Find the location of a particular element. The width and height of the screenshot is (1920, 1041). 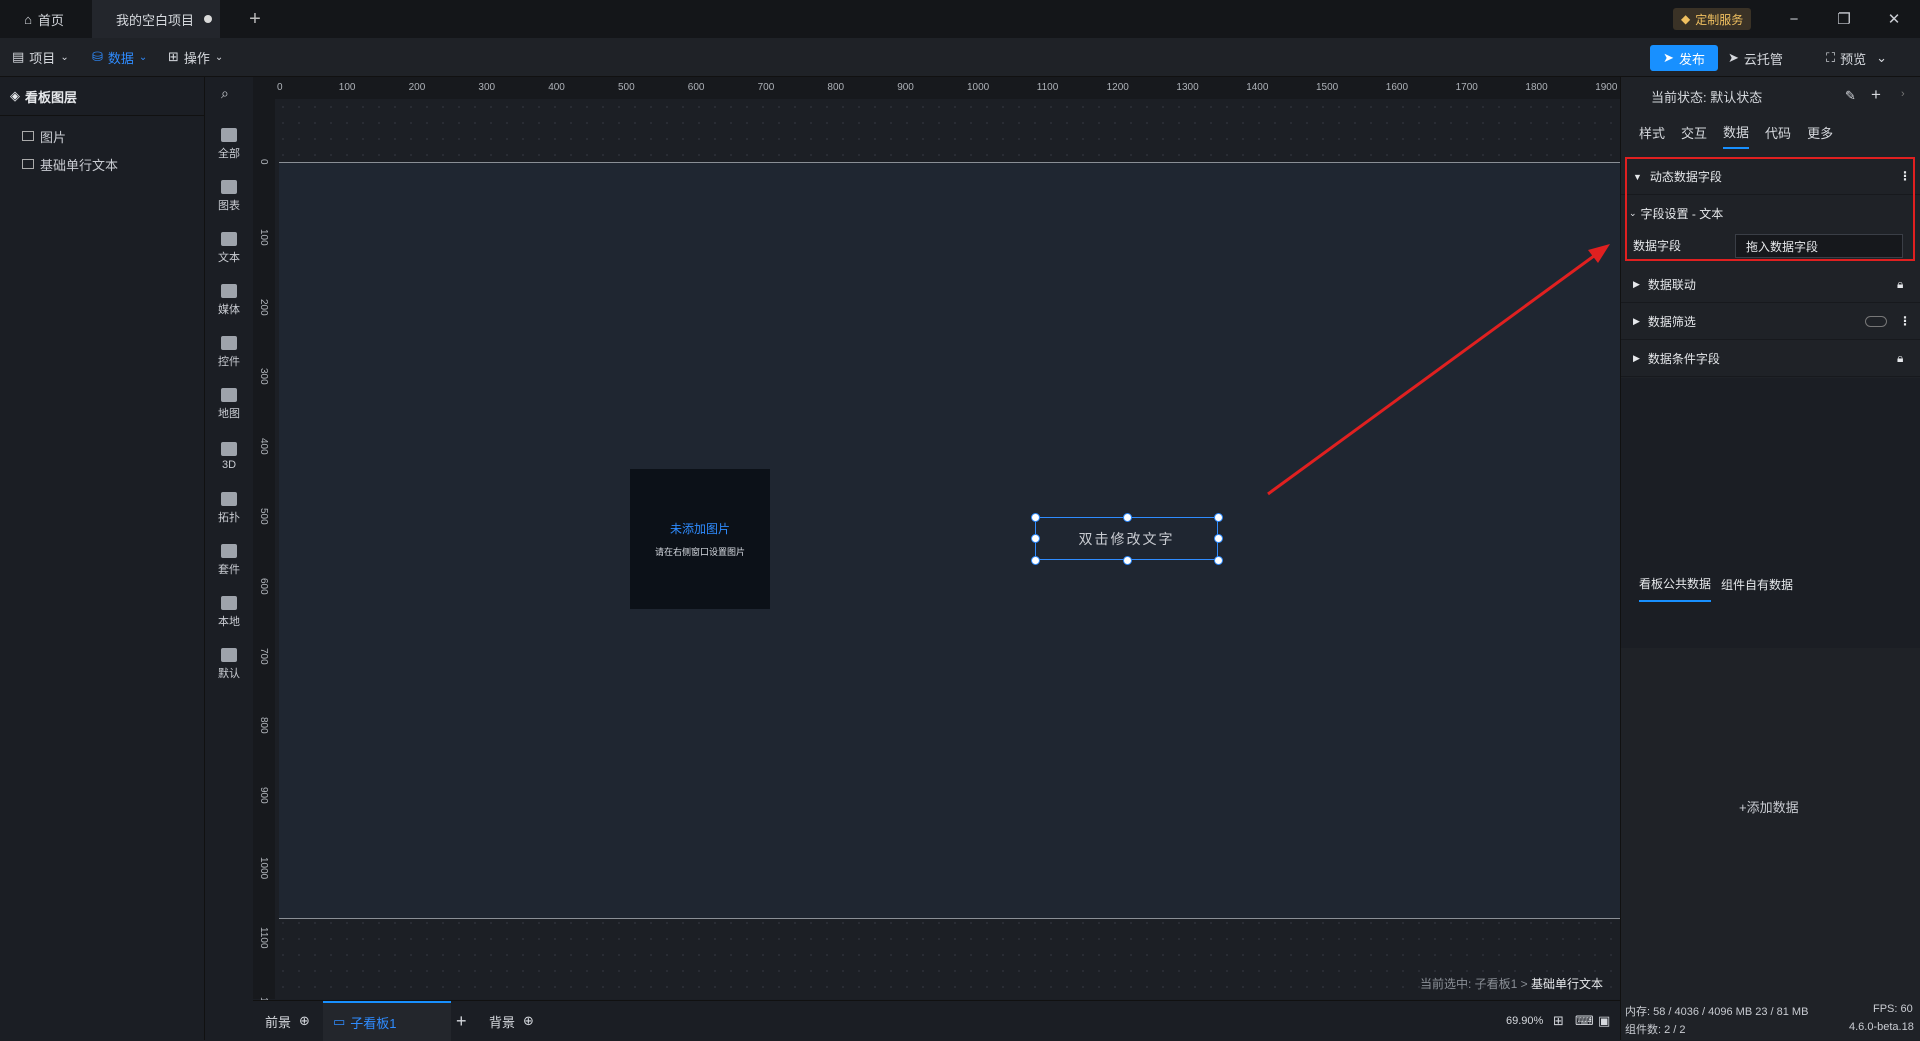

image-placeholder-hint: 请在右侧窗口设置图片 is located at coordinates (699, 552).